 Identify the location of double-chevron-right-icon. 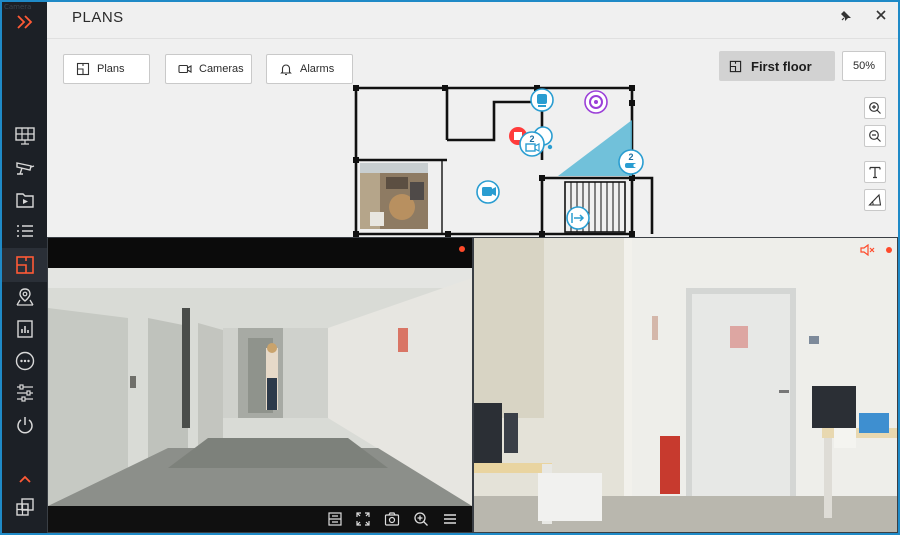
(25, 22).